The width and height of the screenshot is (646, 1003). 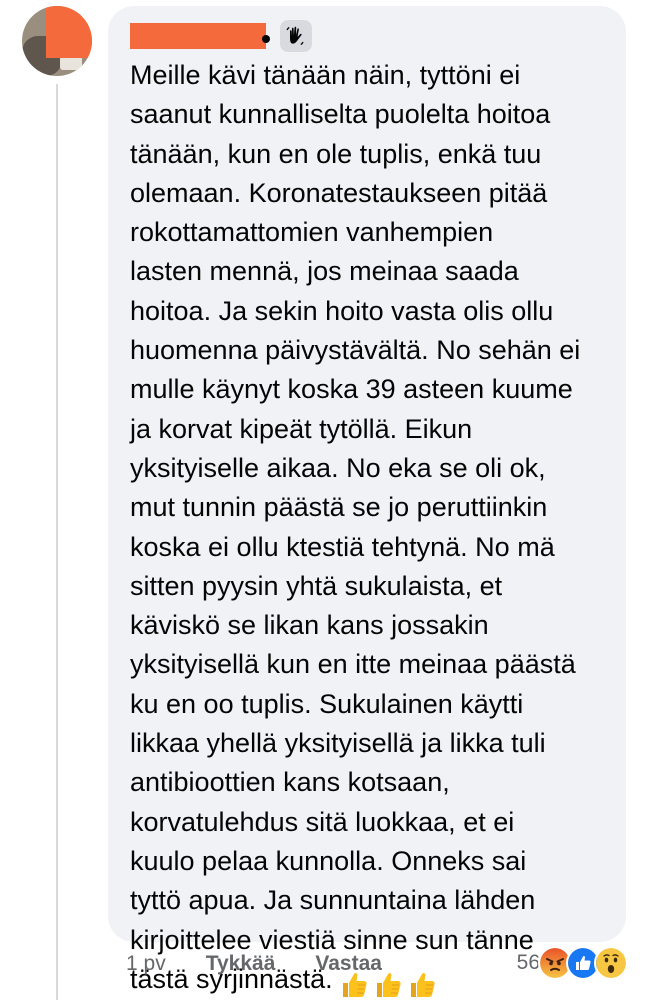 What do you see at coordinates (572, 963) in the screenshot?
I see `reaction-summary: 56` at bounding box center [572, 963].